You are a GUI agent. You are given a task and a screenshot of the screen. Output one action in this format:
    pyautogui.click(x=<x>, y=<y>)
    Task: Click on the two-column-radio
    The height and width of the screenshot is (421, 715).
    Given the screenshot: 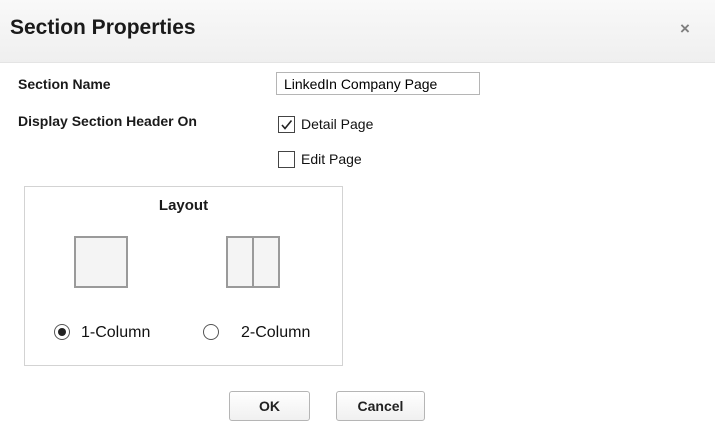 What is the action you would take?
    pyautogui.click(x=211, y=332)
    